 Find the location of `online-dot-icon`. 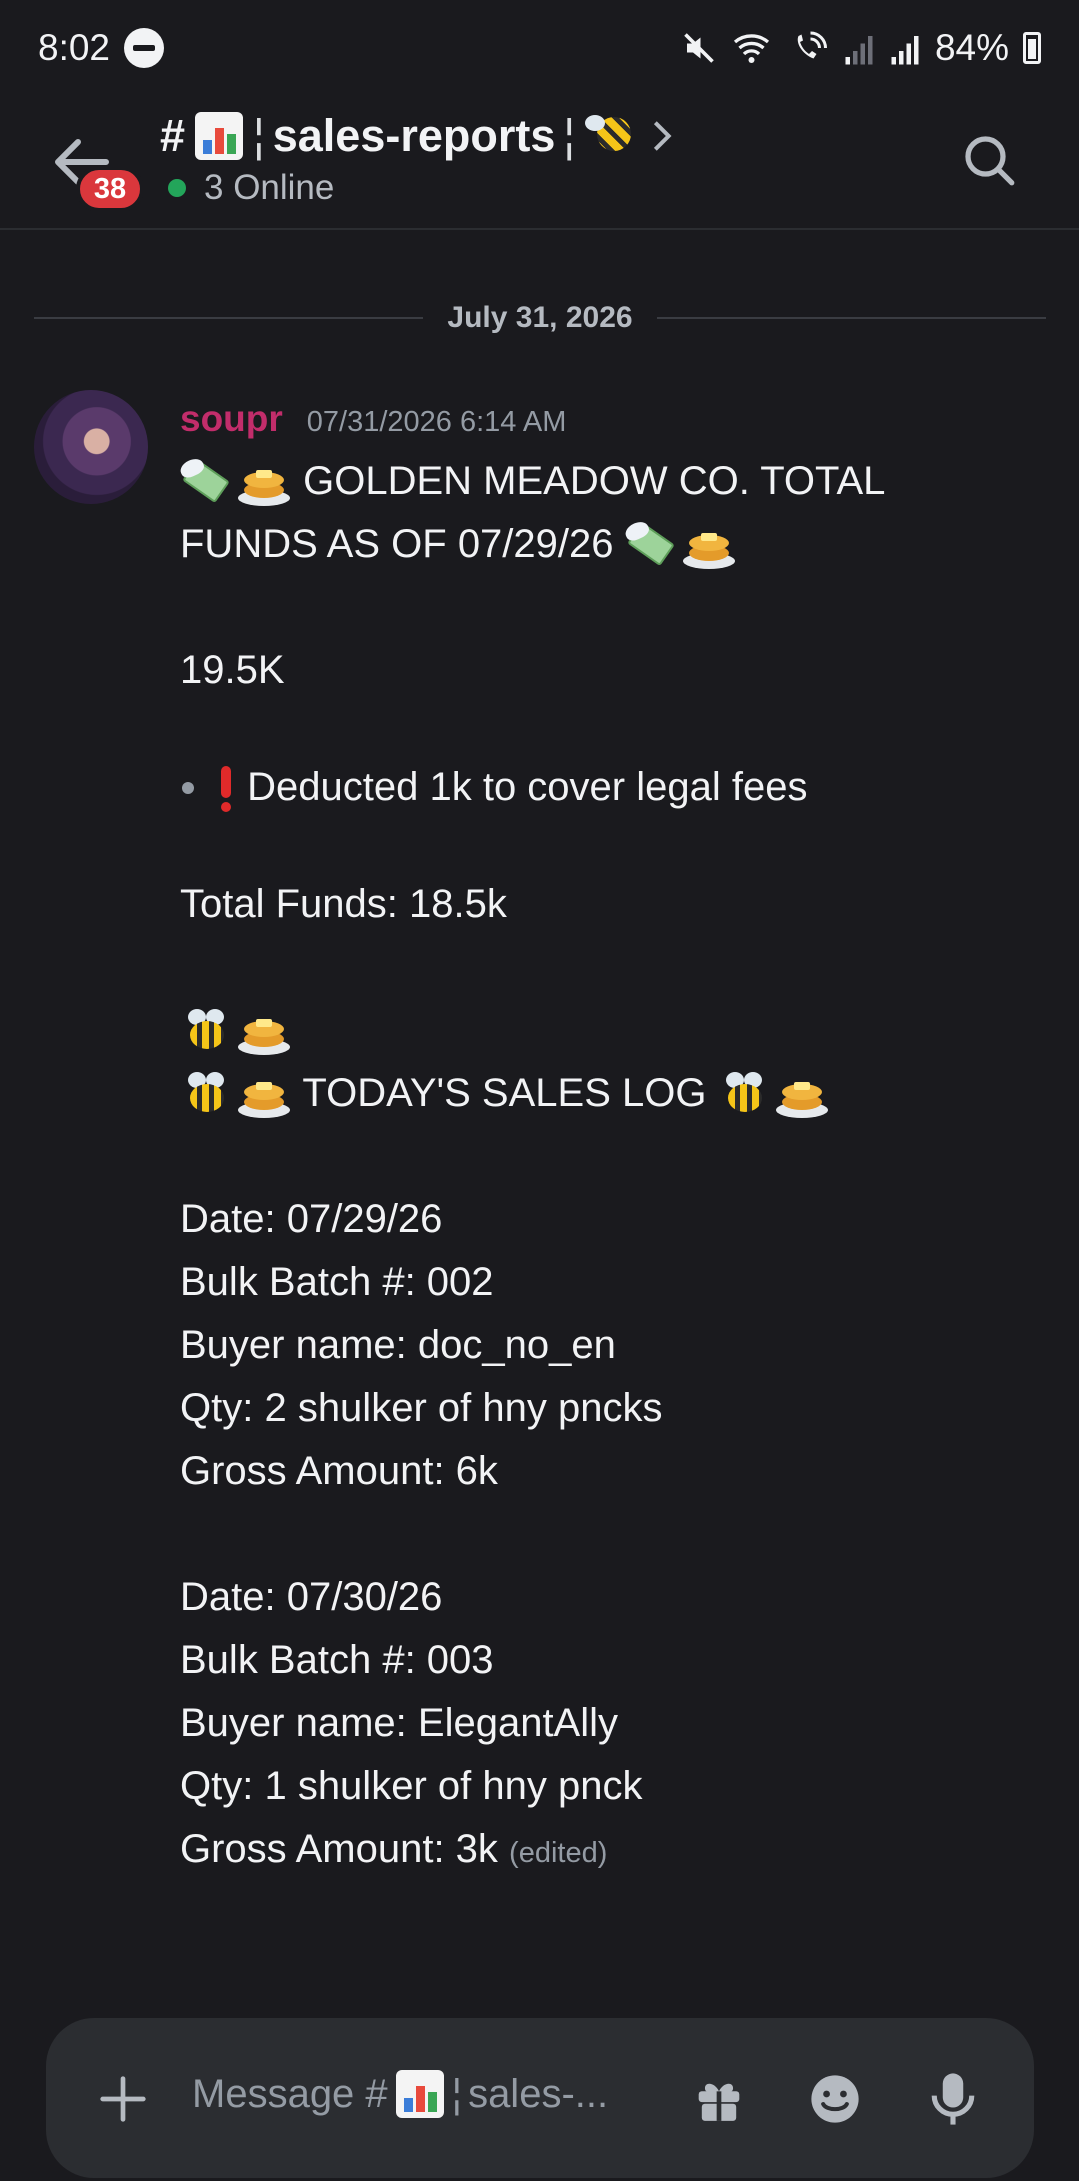

online-dot-icon is located at coordinates (177, 188).